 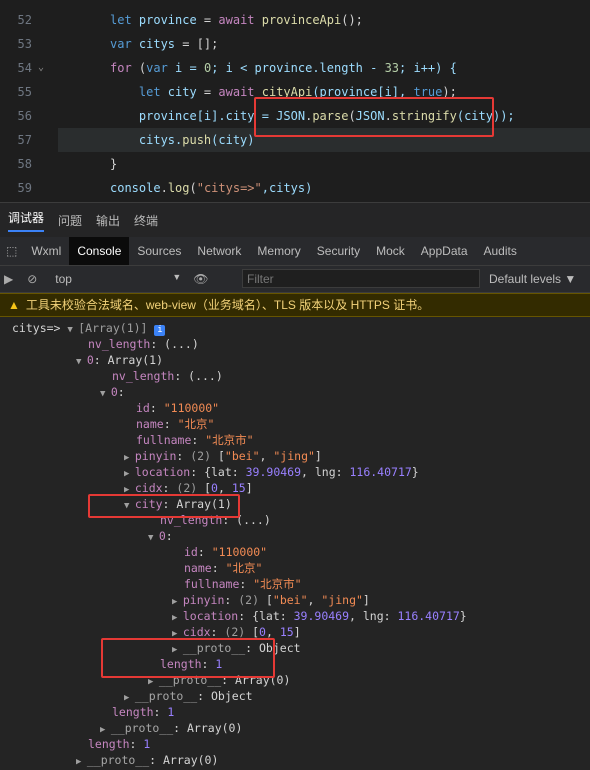 What do you see at coordinates (159, 251) in the screenshot?
I see `tab-sources: Sources` at bounding box center [159, 251].